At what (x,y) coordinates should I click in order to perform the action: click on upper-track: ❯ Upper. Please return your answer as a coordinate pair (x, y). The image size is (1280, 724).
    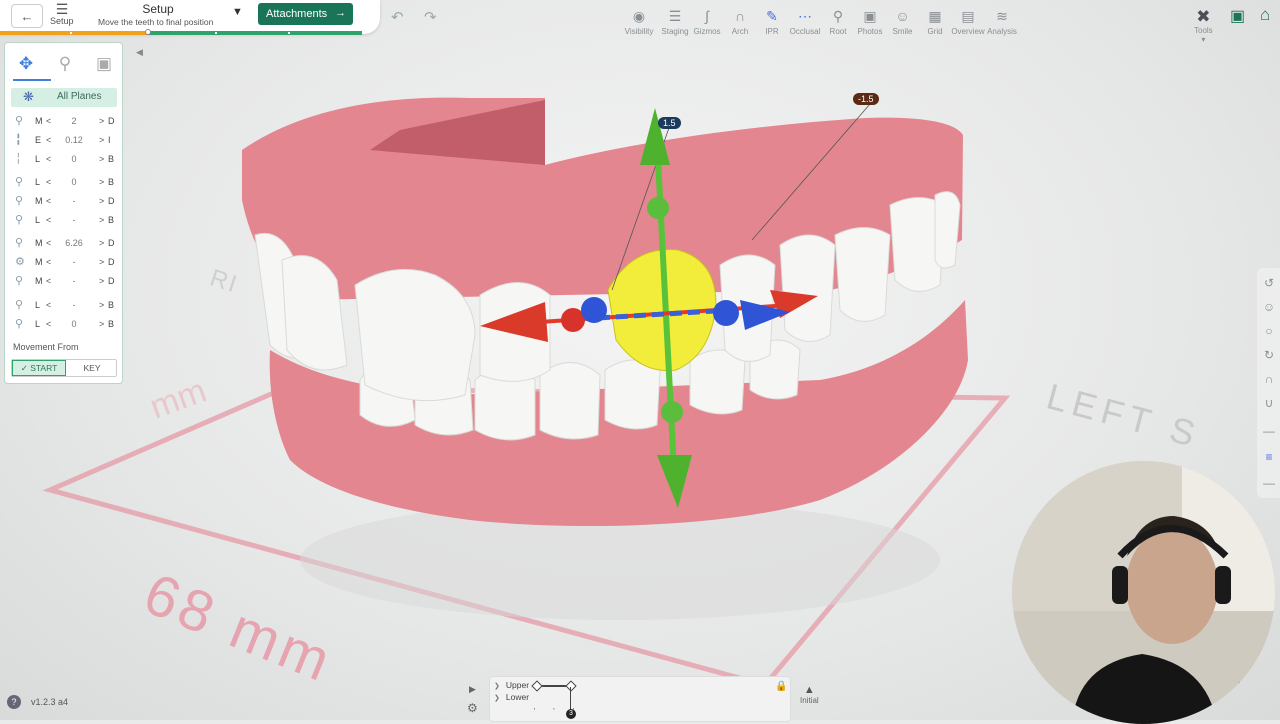
    Looking at the image, I should click on (511, 685).